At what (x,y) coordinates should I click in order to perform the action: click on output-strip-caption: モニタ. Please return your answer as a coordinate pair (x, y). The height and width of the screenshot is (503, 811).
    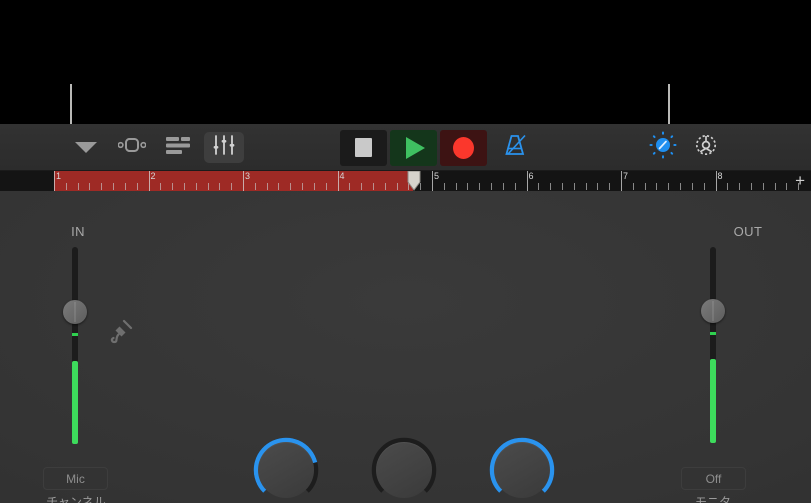
    Looking at the image, I should click on (712, 499).